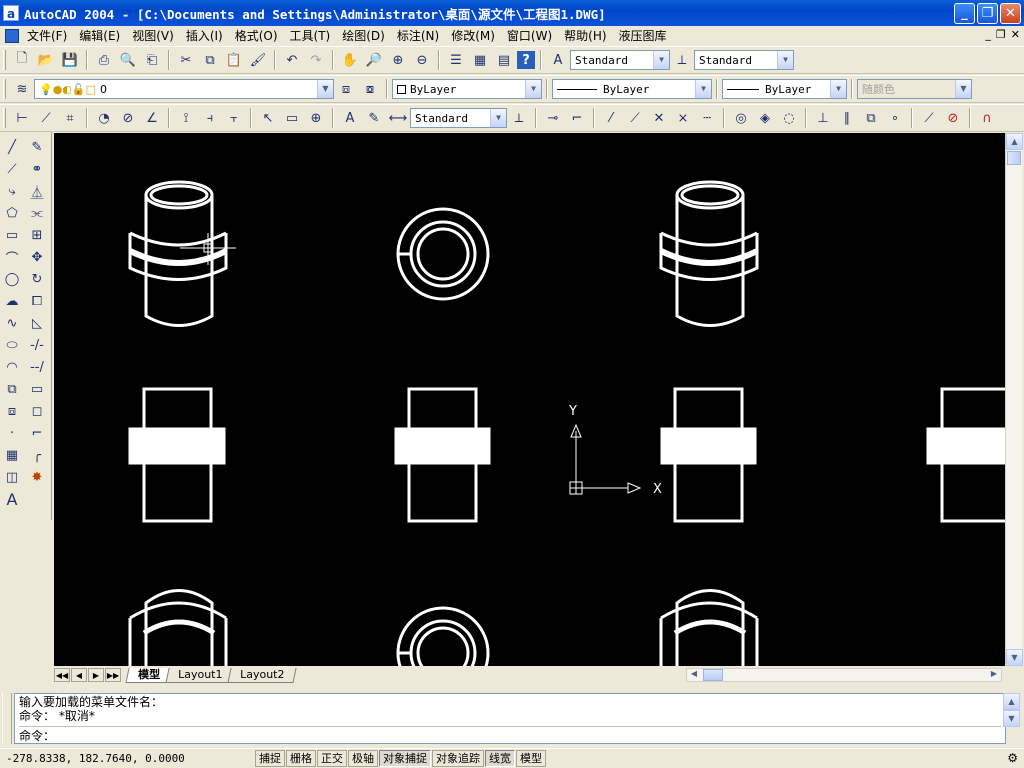 The width and height of the screenshot is (1024, 768). Describe the element at coordinates (332, 758) in the screenshot. I see `toggle-ortho: 正交` at that location.